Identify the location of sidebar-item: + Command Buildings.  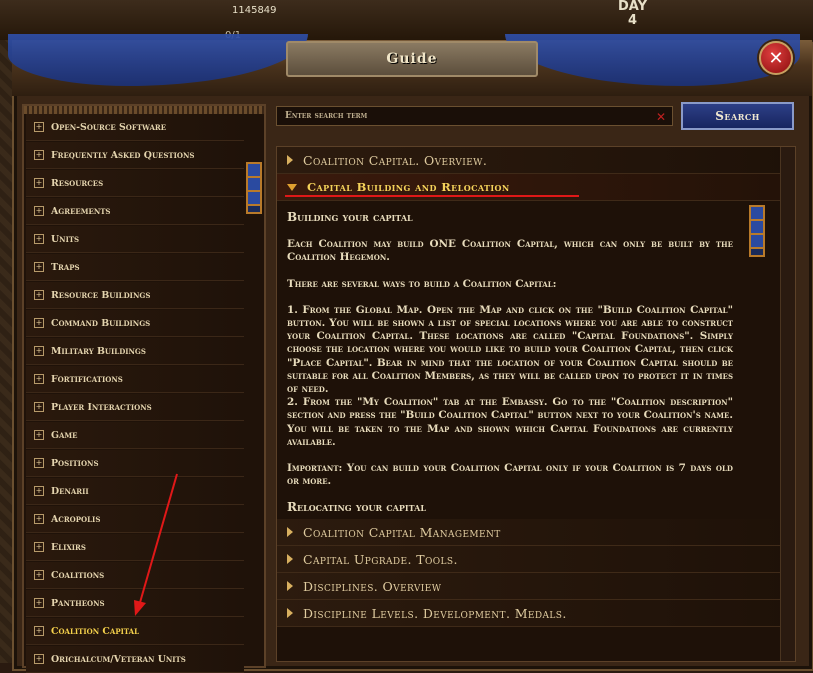
(135, 323).